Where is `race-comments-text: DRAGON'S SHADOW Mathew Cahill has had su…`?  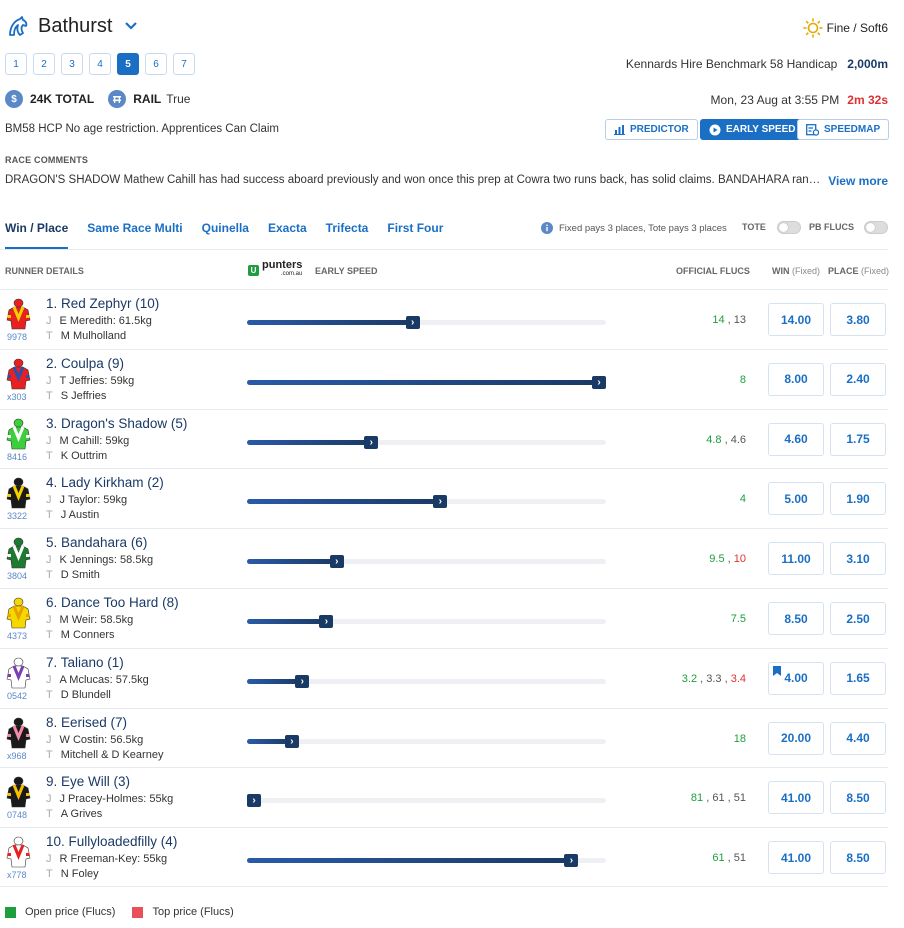
race-comments-text: DRAGON'S SHADOW Mathew Cahill has had su… is located at coordinates (414, 180).